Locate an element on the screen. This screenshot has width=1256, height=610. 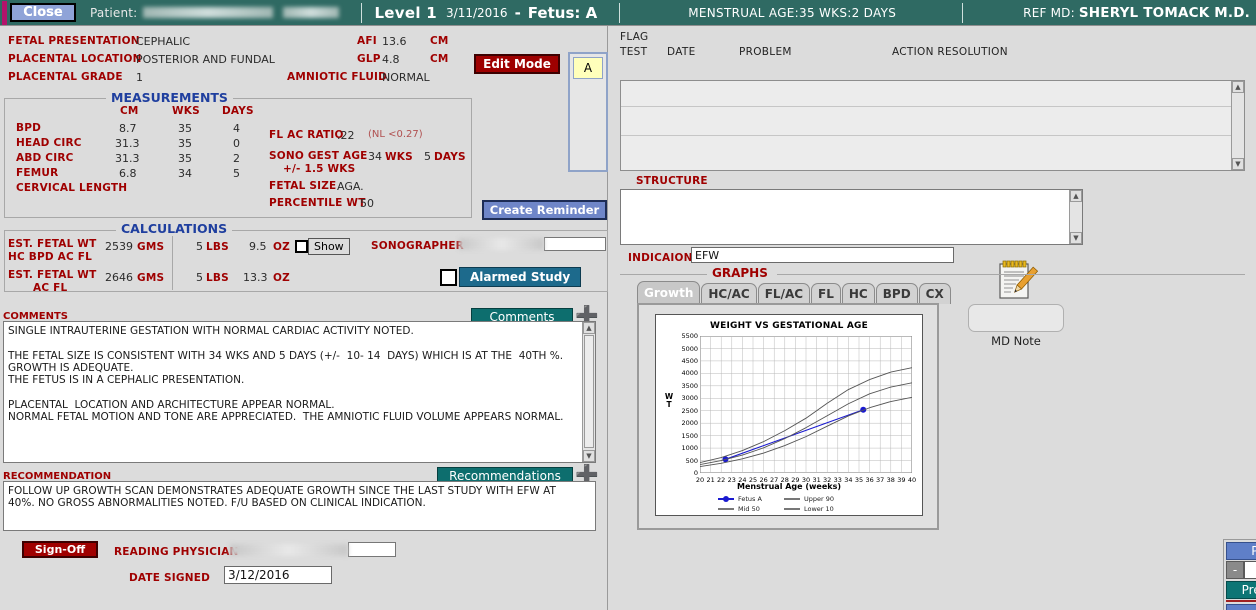
level-label: Level 1 is located at coordinates (406, 12).